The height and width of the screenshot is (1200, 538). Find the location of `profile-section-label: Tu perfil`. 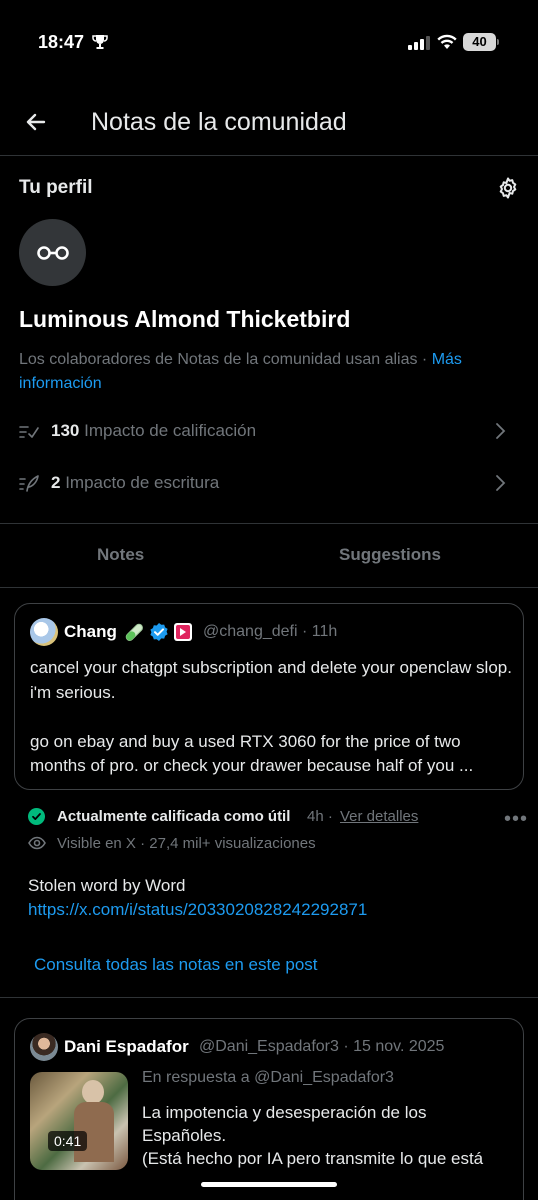

profile-section-label: Tu perfil is located at coordinates (56, 187).